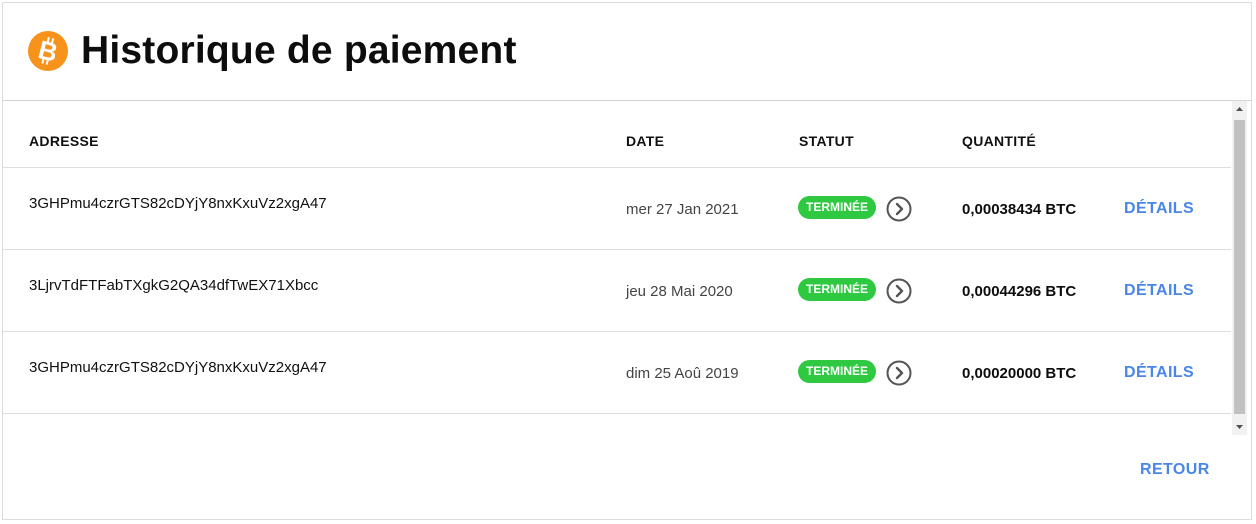 Image resolution: width=1256 pixels, height=524 pixels. I want to click on scroll-up-arrow-icon, so click(1239, 109).